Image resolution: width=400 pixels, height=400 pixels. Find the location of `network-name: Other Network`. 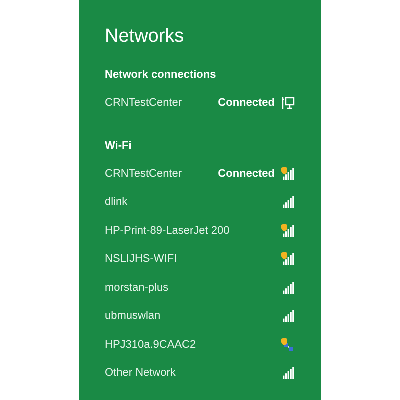

network-name: Other Network is located at coordinates (193, 373).